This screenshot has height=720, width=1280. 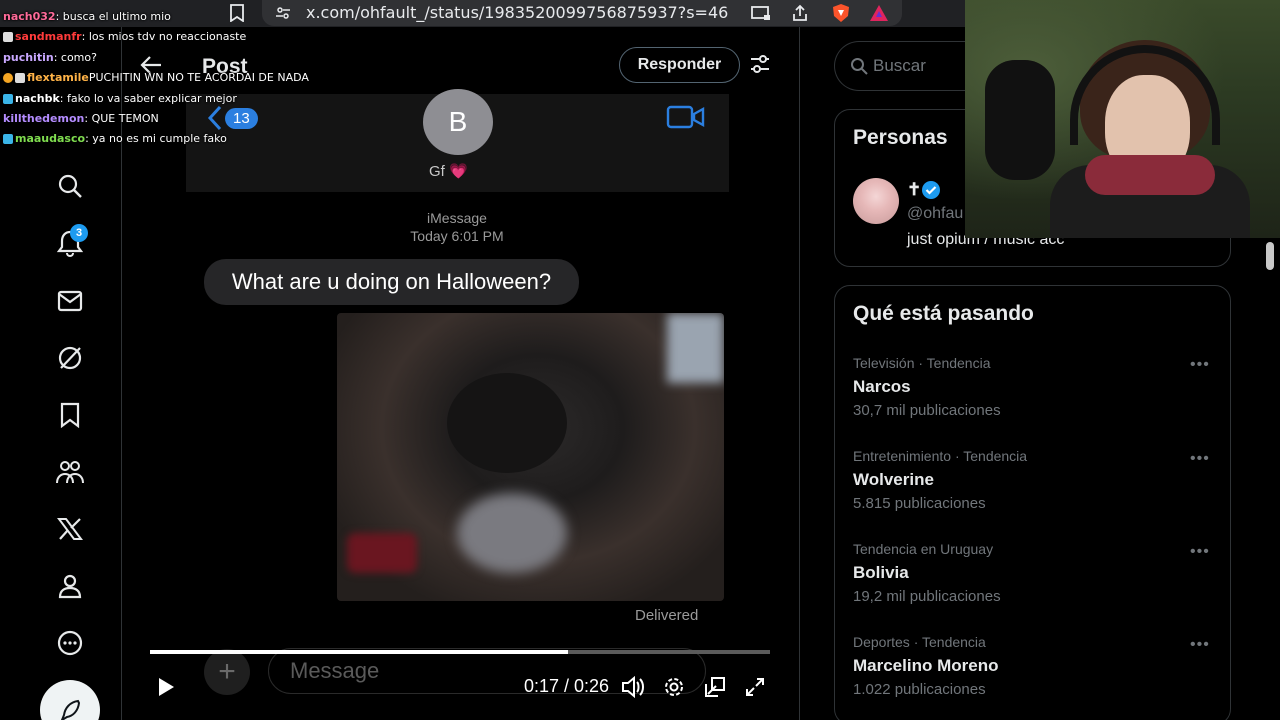 I want to click on media-attachment, so click(x=530, y=457).